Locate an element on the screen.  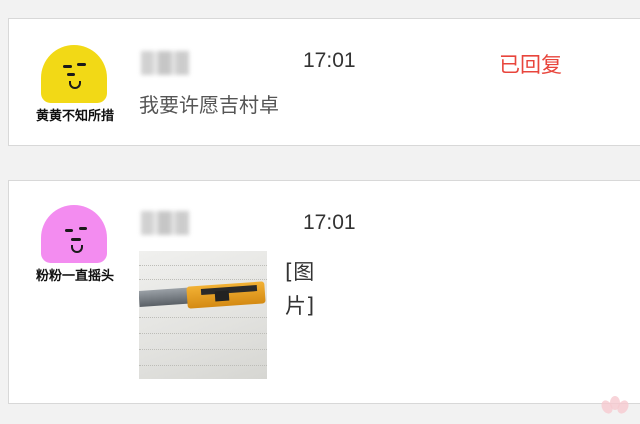
avatar-caption: 粉粉一直摇头 is located at coordinates (74, 276).